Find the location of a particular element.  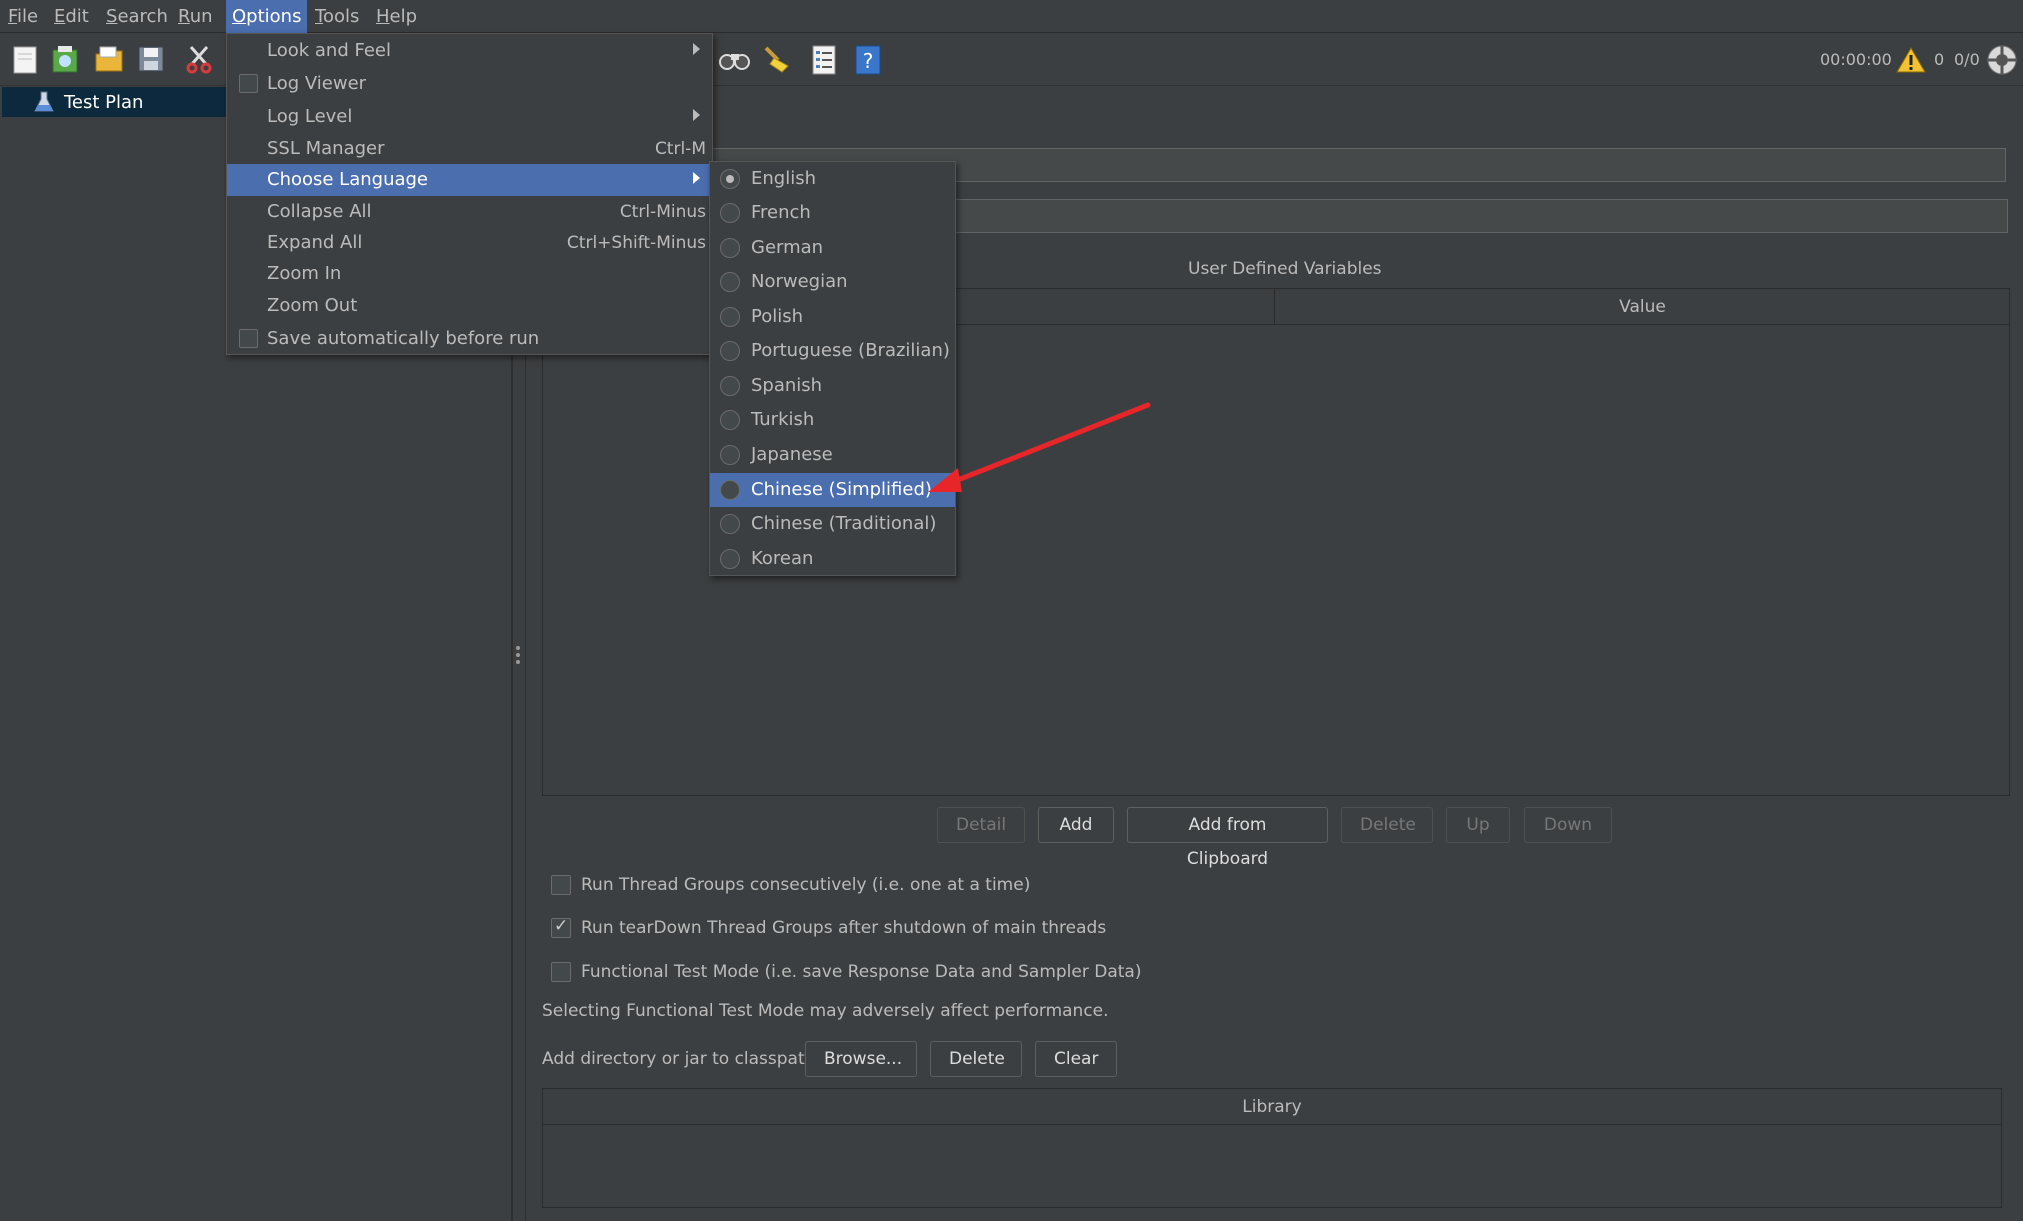

menu-item-choose-language: Choose Language is located at coordinates (469, 180).